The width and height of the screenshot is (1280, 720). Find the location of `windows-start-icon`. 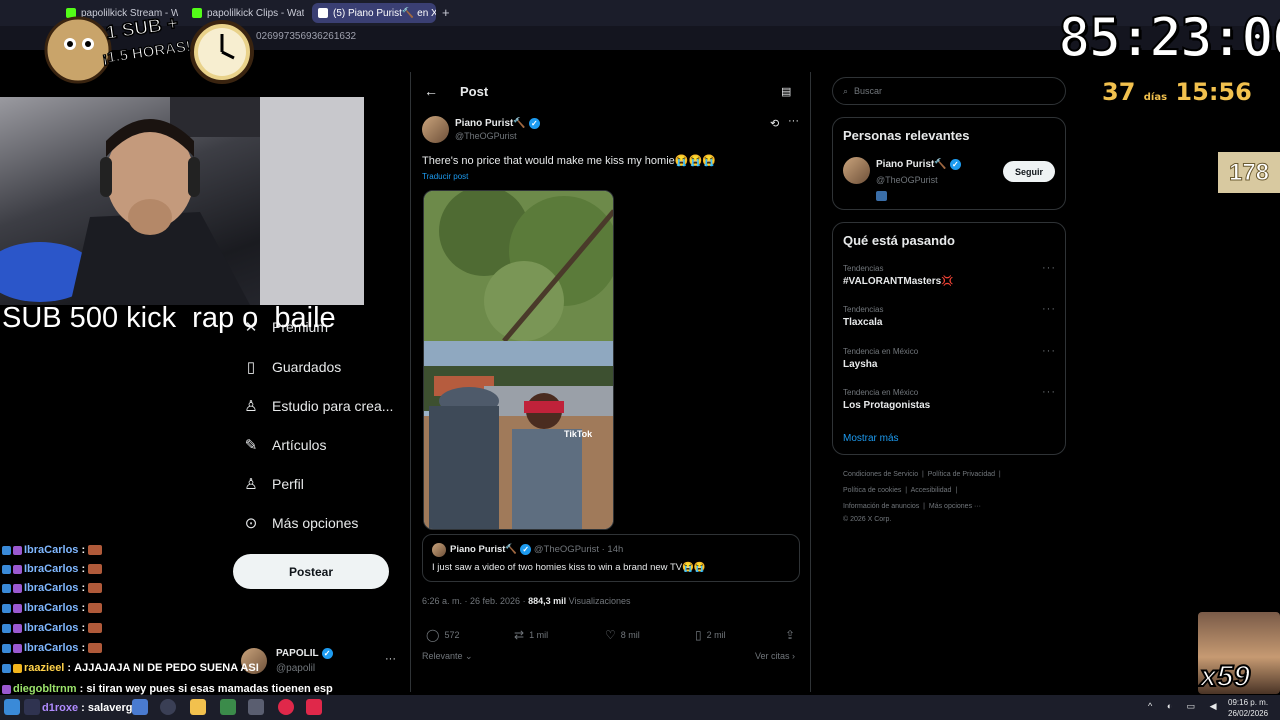

windows-start-icon is located at coordinates (12, 707).